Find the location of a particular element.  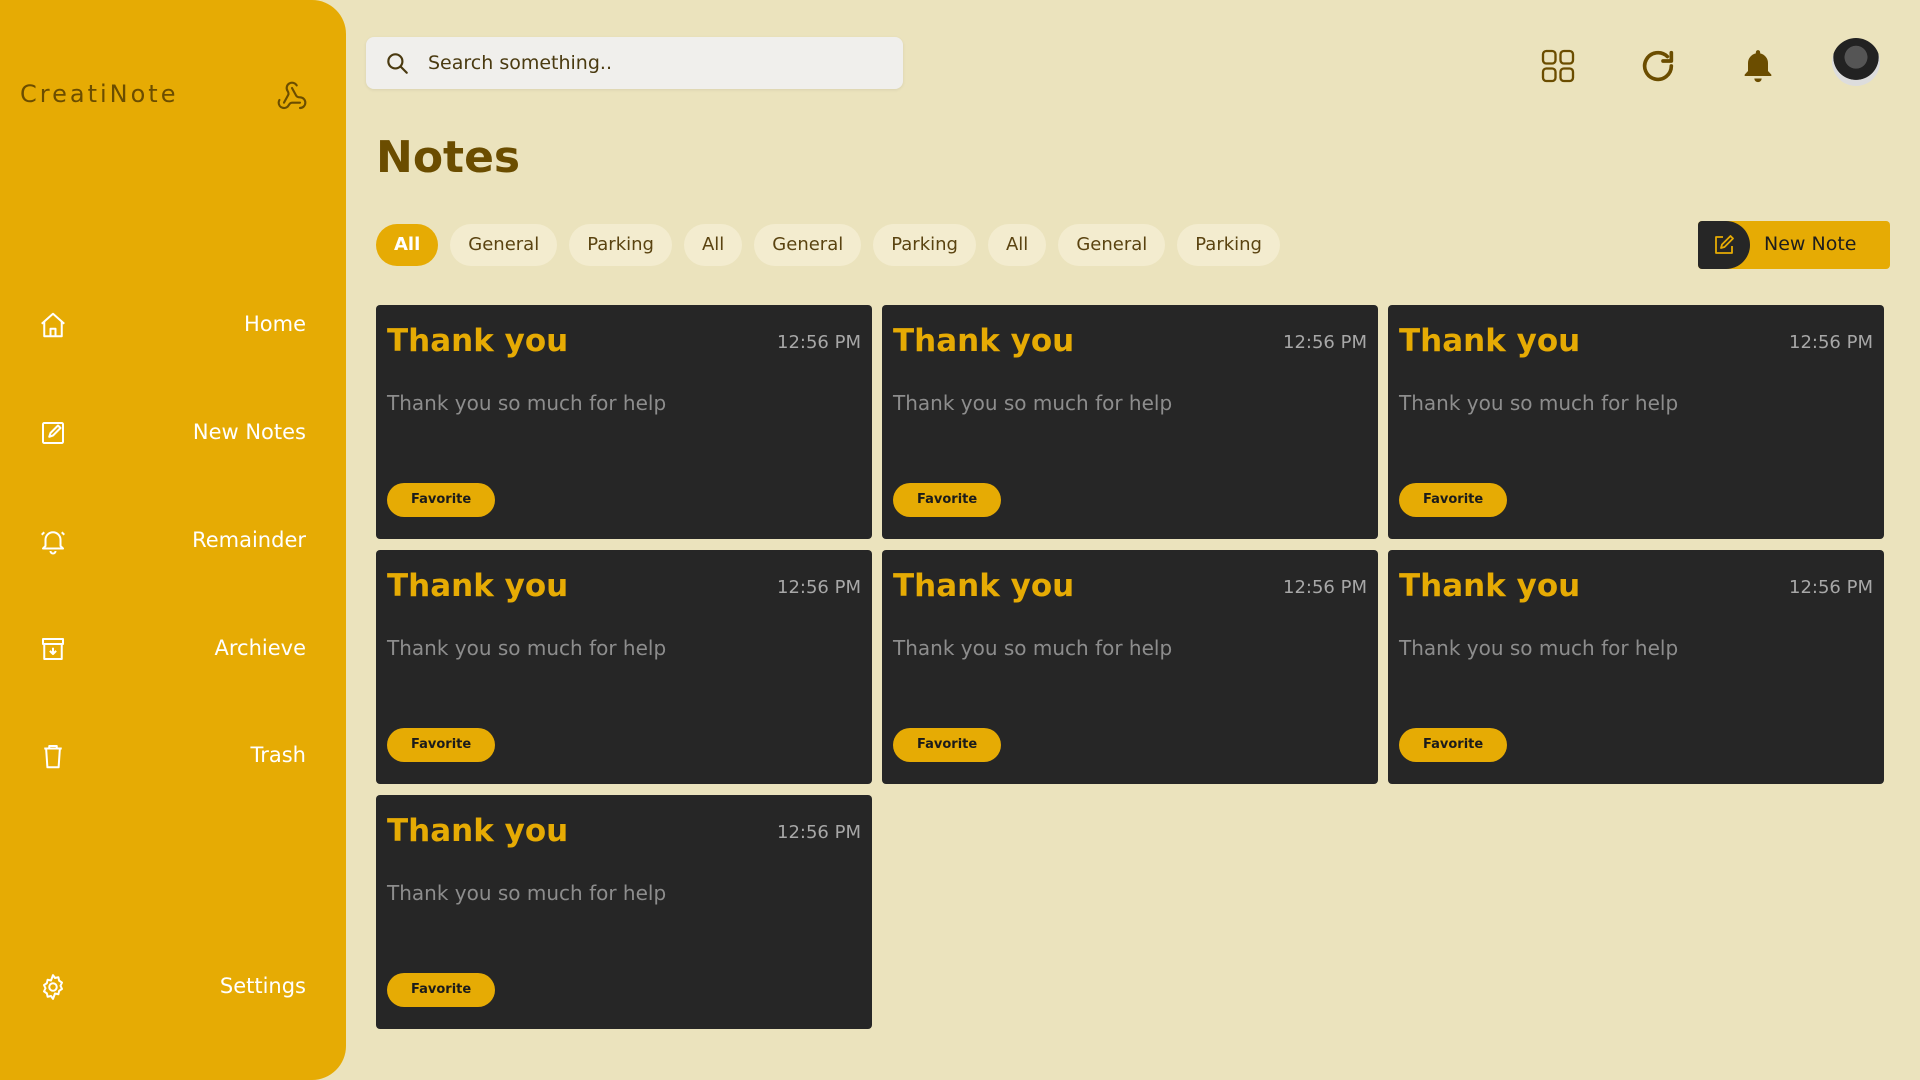

brand-name: CreatiNote is located at coordinates (99, 94).